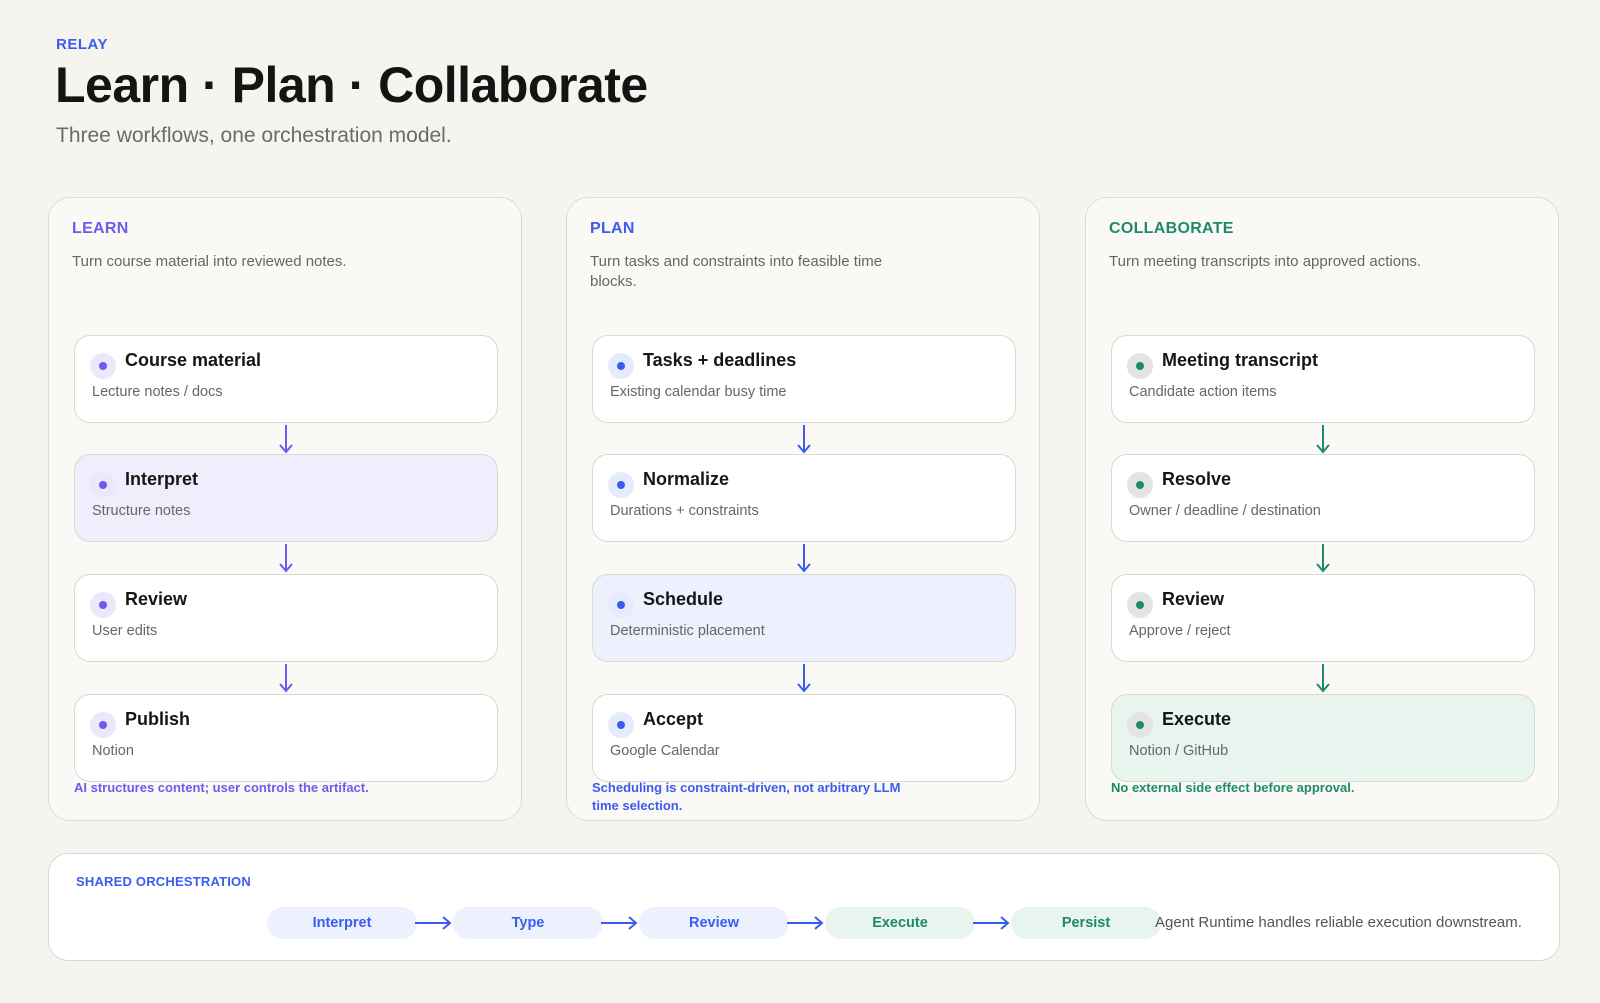 This screenshot has height=1003, width=1600. Describe the element at coordinates (687, 631) in the screenshot. I see `step-subtitle: Deterministic placement` at that location.